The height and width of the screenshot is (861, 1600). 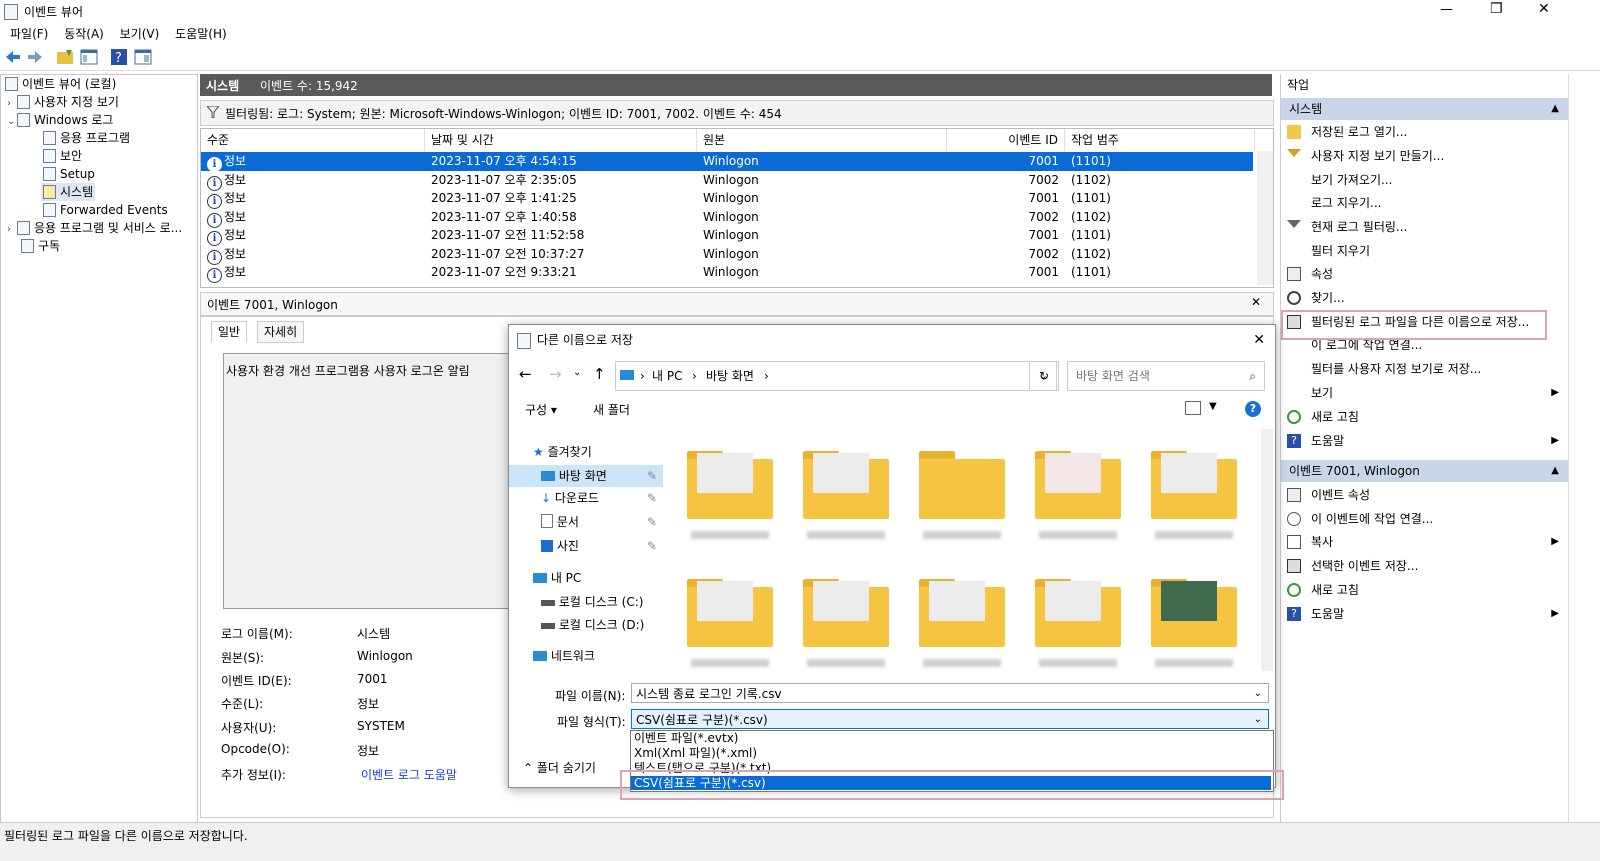 What do you see at coordinates (86, 138) in the screenshot?
I see `tree-log-application: 응용 프로그램` at bounding box center [86, 138].